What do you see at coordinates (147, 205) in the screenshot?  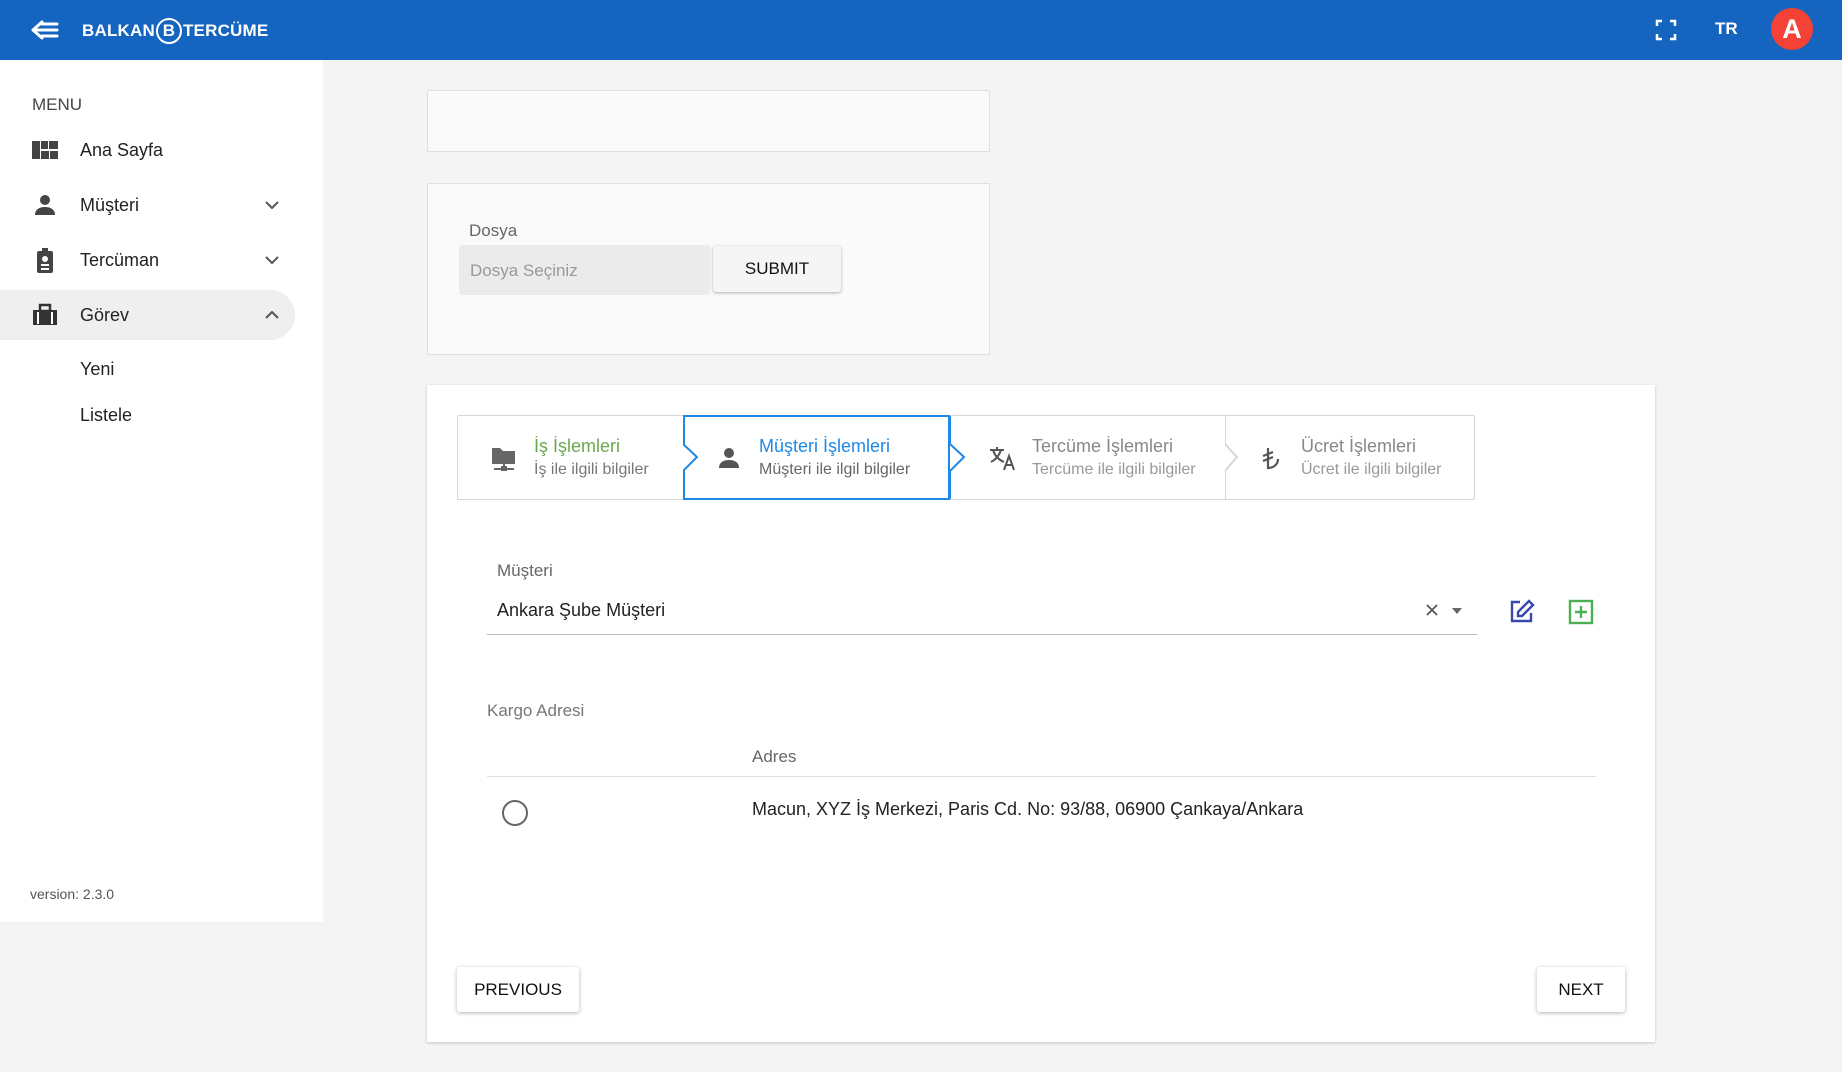 I see `sidebar-item-musteri: Müşteri` at bounding box center [147, 205].